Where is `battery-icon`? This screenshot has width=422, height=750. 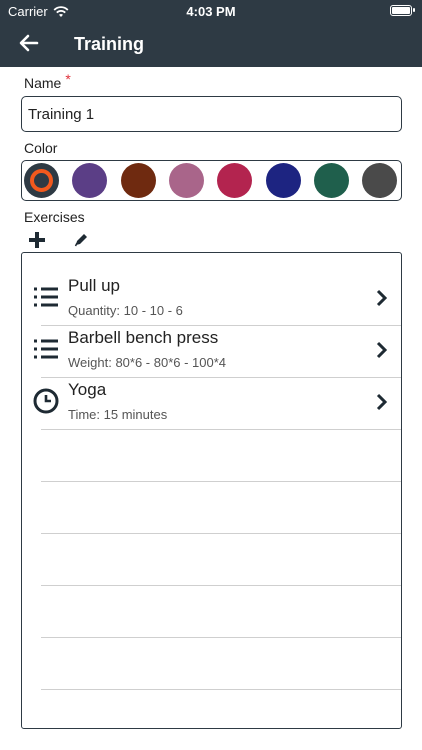
battery-icon is located at coordinates (402, 10).